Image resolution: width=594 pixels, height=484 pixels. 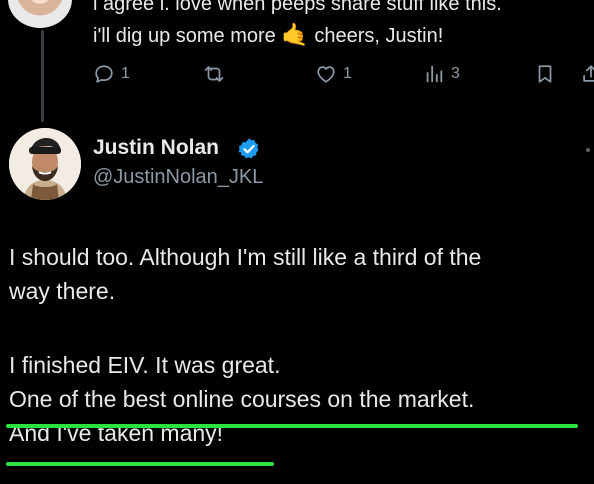 What do you see at coordinates (104, 74) in the screenshot?
I see `reply-icon` at bounding box center [104, 74].